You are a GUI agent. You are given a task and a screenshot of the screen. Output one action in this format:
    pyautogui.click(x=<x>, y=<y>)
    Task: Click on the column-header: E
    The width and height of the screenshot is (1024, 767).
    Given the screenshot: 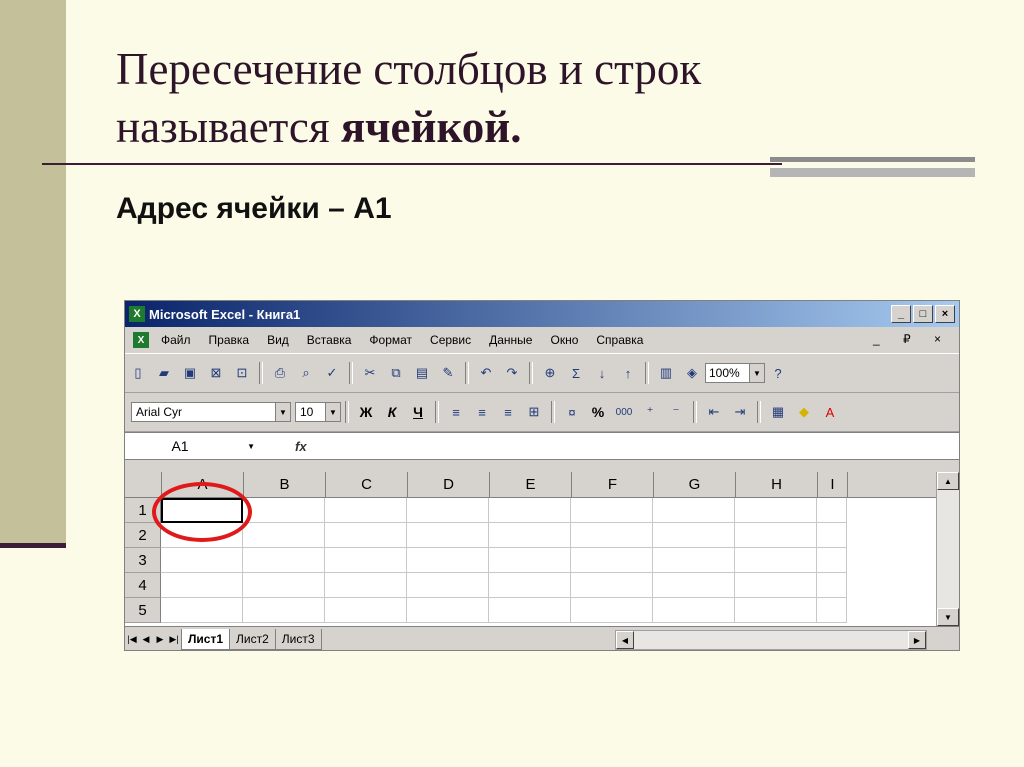 What is the action you would take?
    pyautogui.click(x=531, y=484)
    